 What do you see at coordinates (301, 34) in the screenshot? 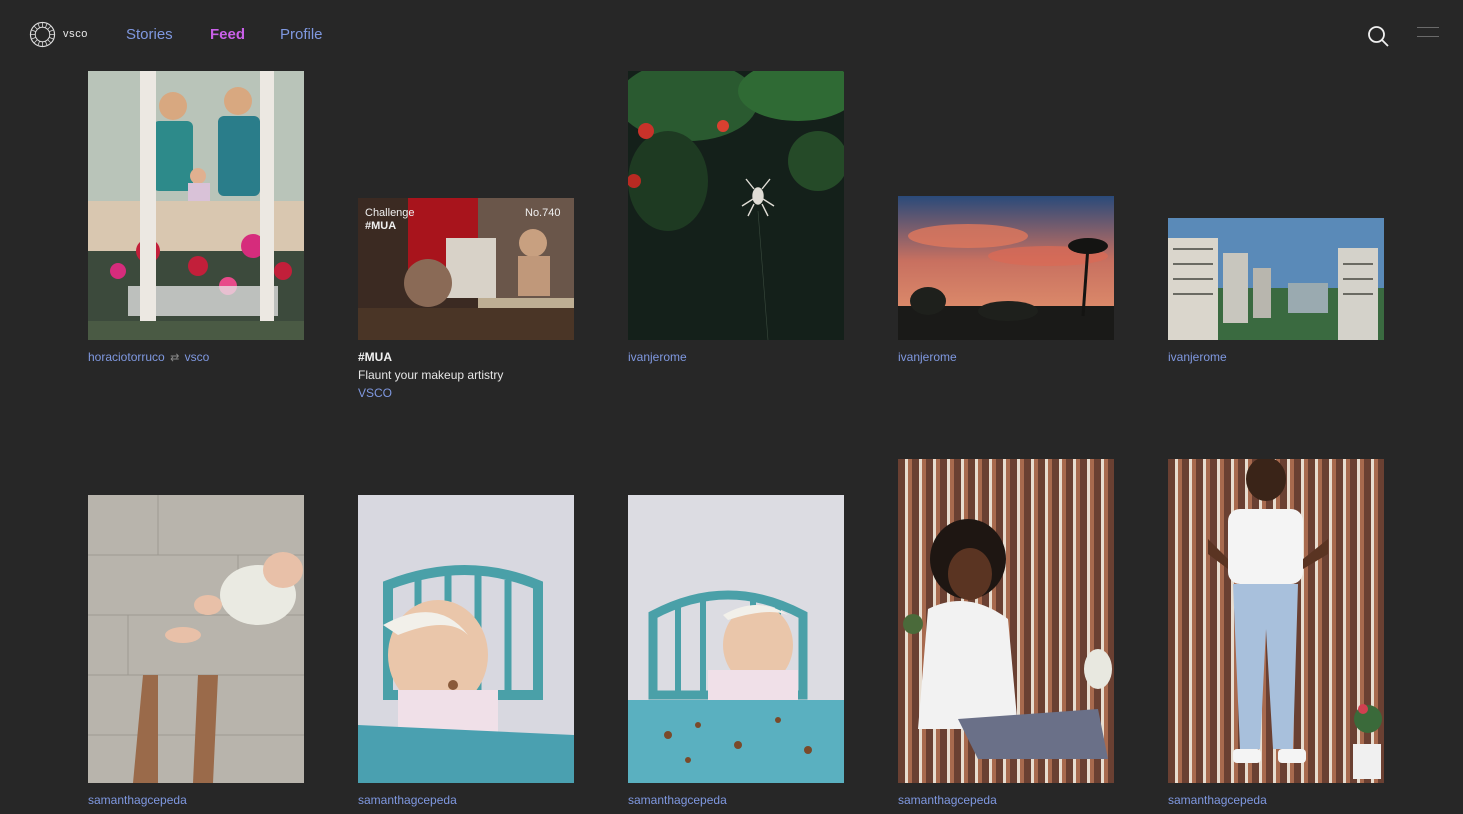
I see `nav-profile: Profile` at bounding box center [301, 34].